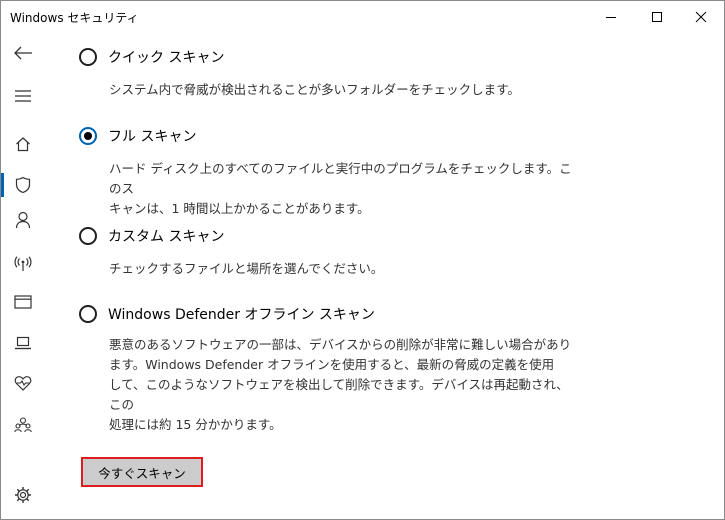  I want to click on sidebar, so click(23, 276).